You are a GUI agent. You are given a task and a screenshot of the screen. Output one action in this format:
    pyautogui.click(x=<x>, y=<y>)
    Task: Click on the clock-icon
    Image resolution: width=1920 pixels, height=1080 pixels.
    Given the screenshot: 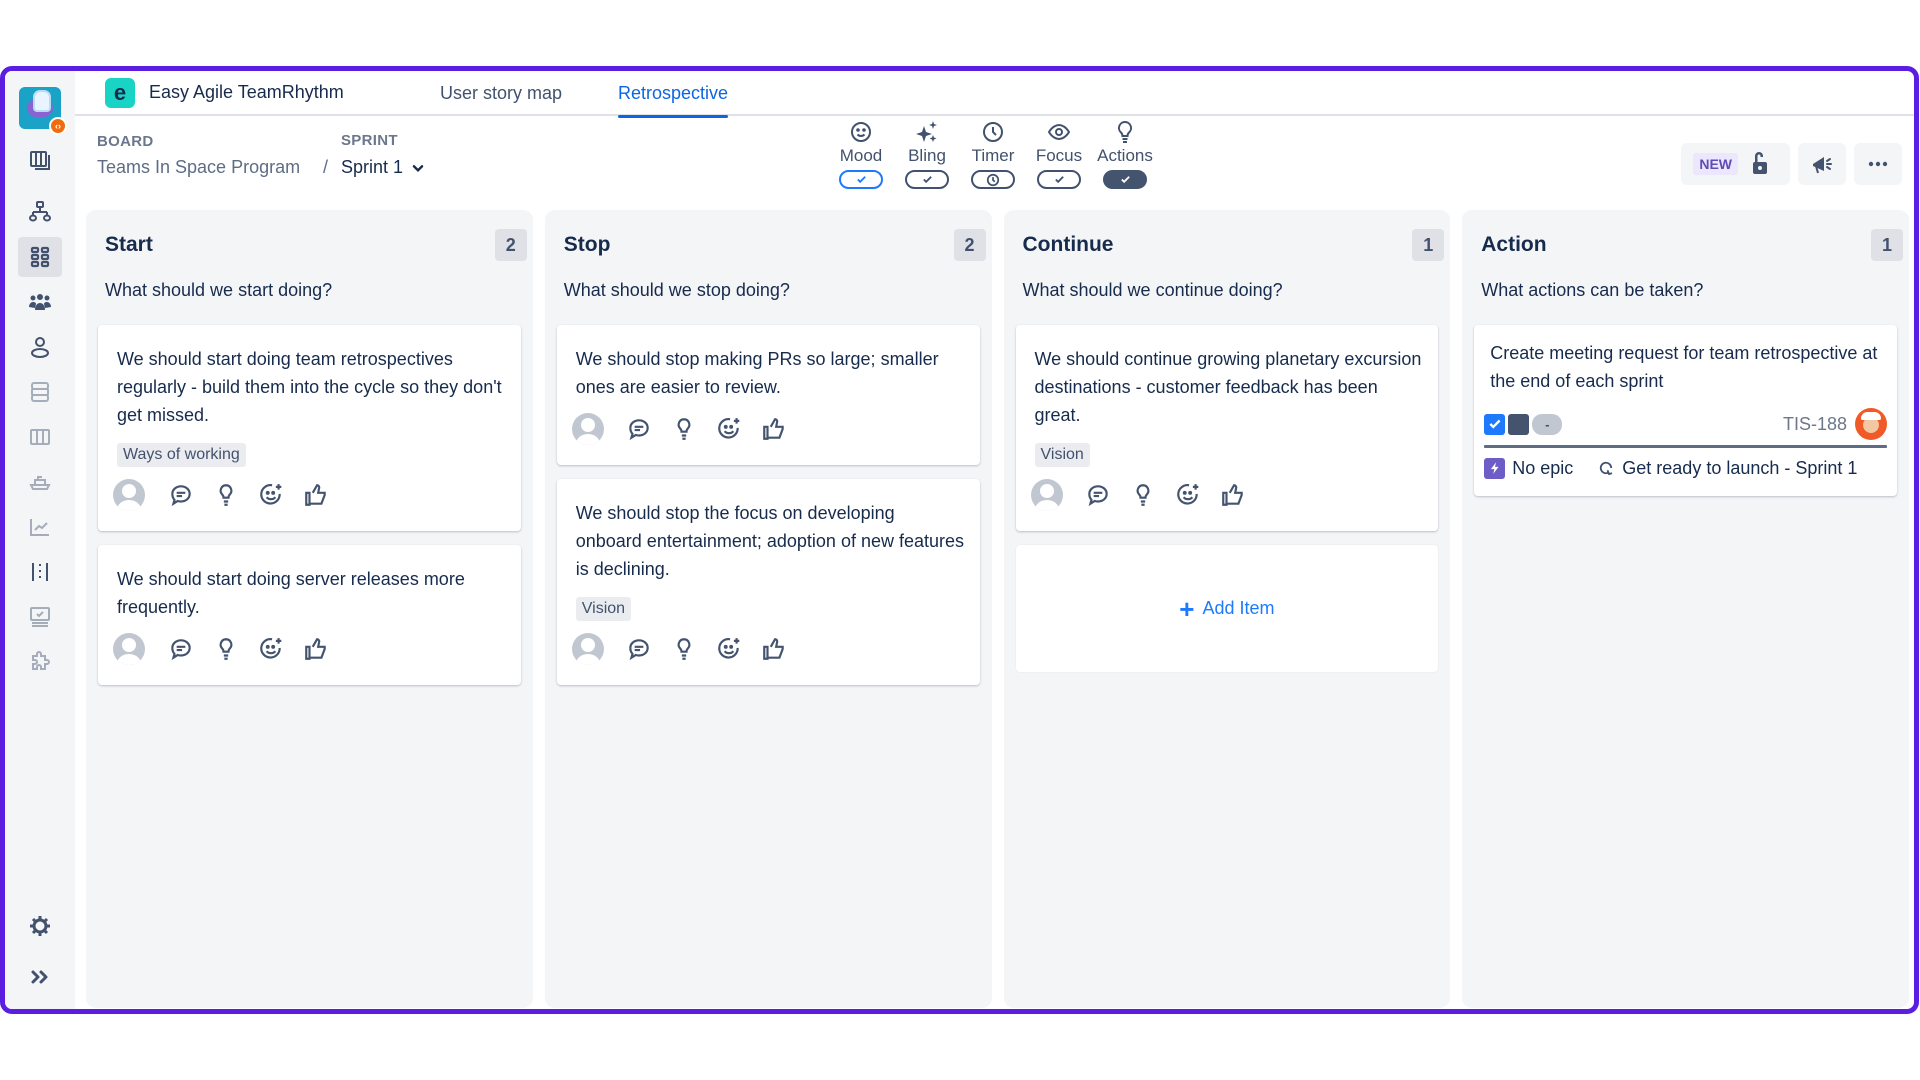 What is the action you would take?
    pyautogui.click(x=993, y=179)
    